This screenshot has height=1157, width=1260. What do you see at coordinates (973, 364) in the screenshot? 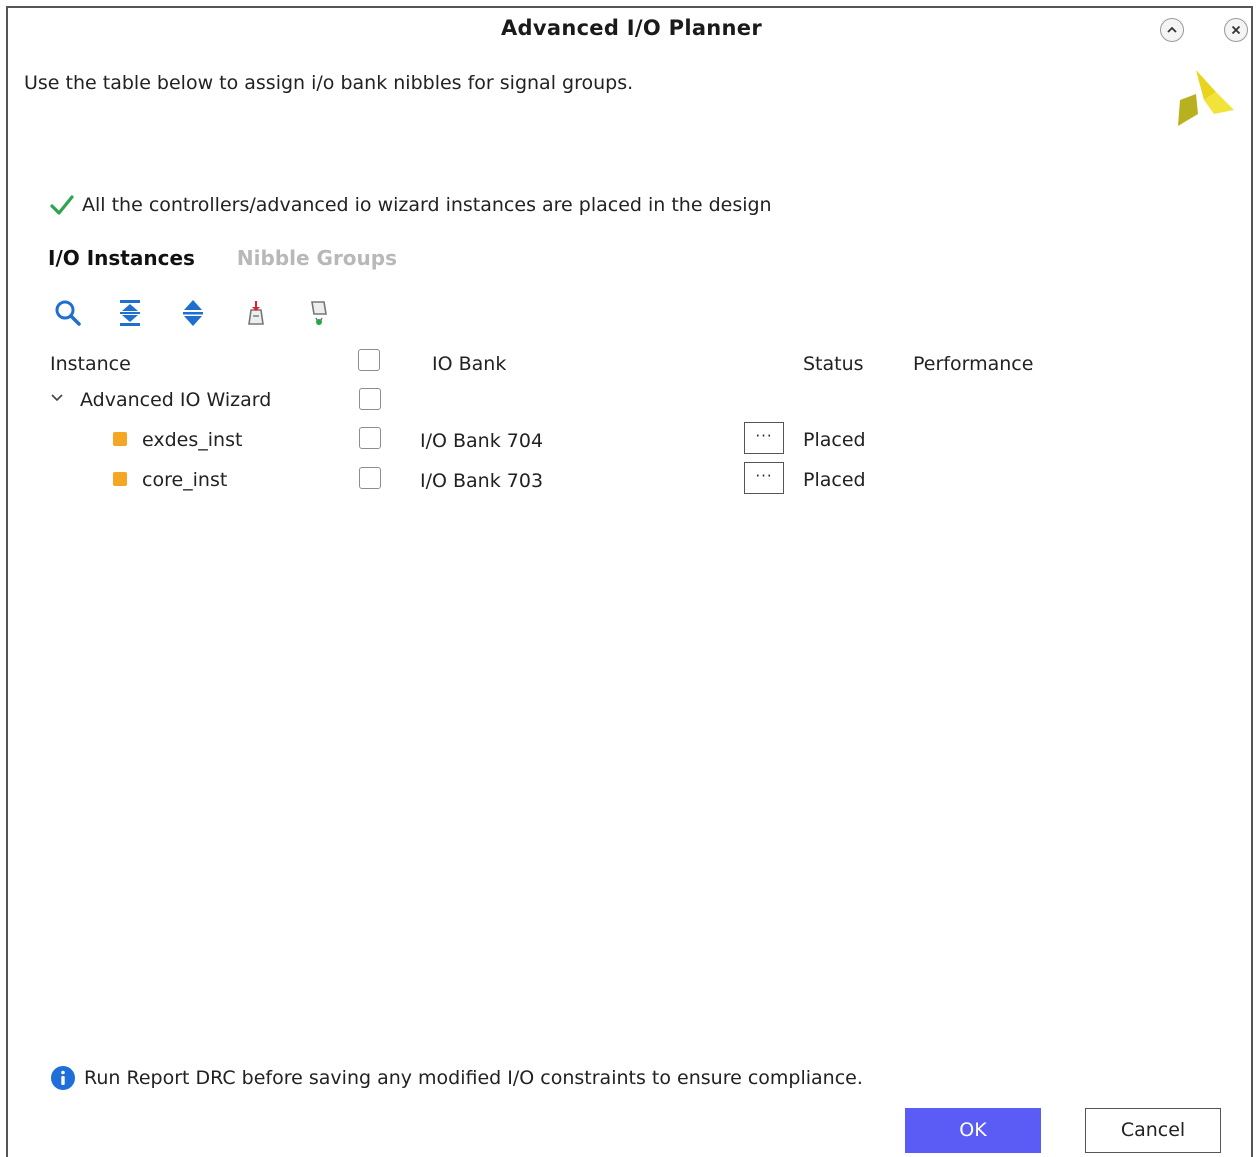
I see `column-header-performance: Performance` at bounding box center [973, 364].